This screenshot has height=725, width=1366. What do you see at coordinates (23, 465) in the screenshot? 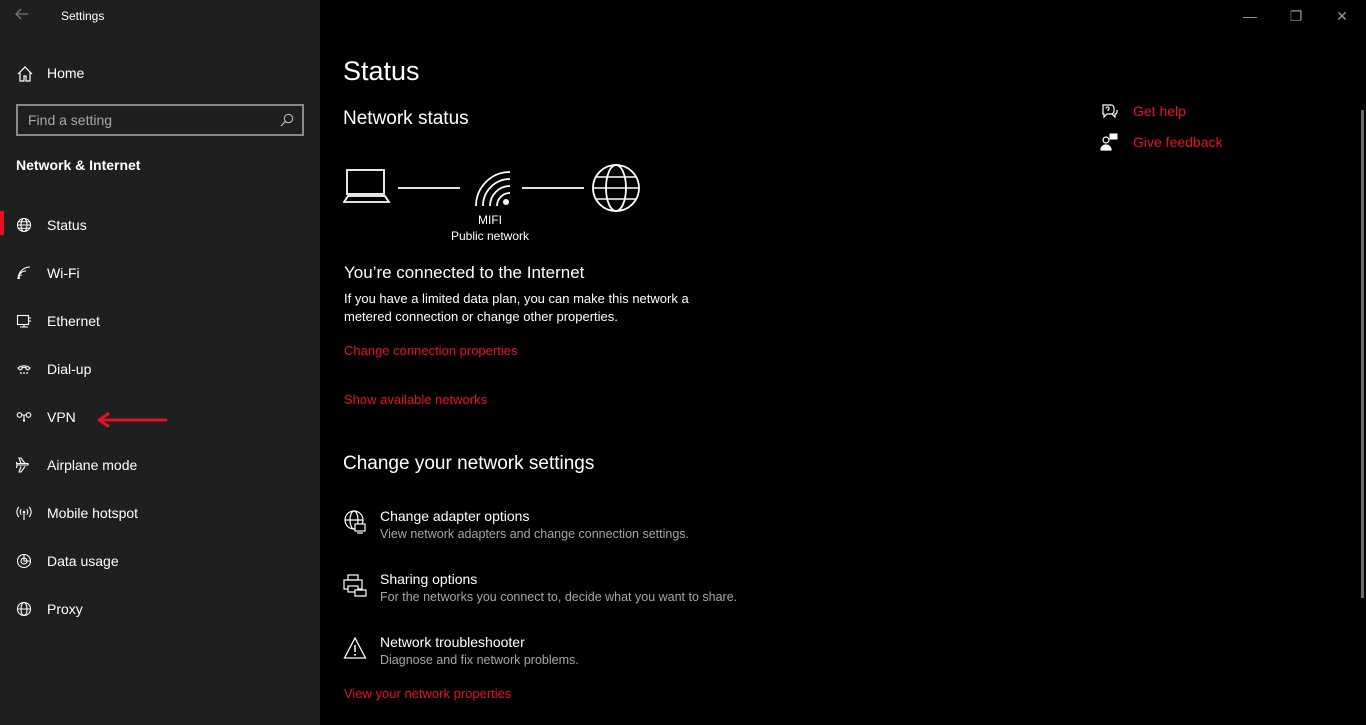
I see `airplane-icon` at bounding box center [23, 465].